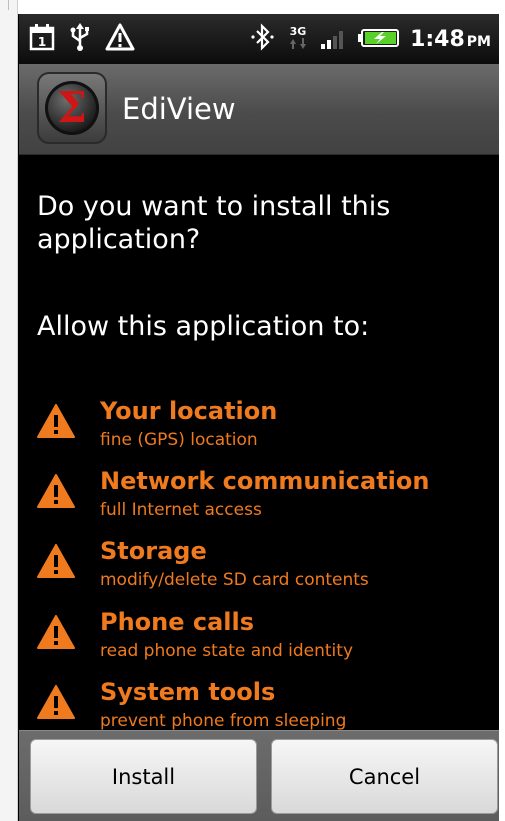  I want to click on signal-icon, so click(334, 39).